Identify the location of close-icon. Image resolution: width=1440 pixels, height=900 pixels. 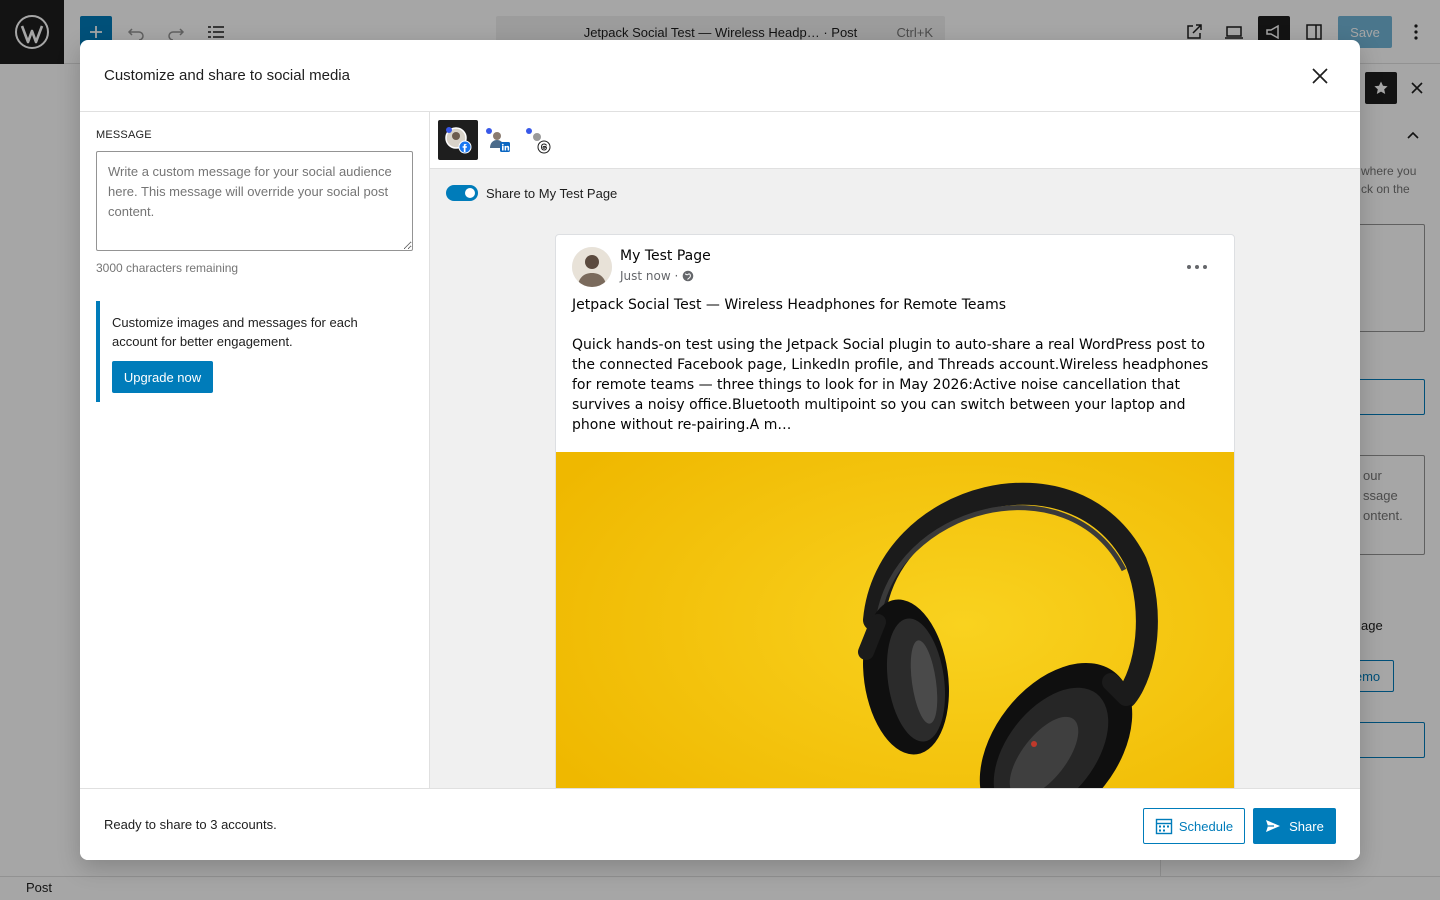
(1320, 76).